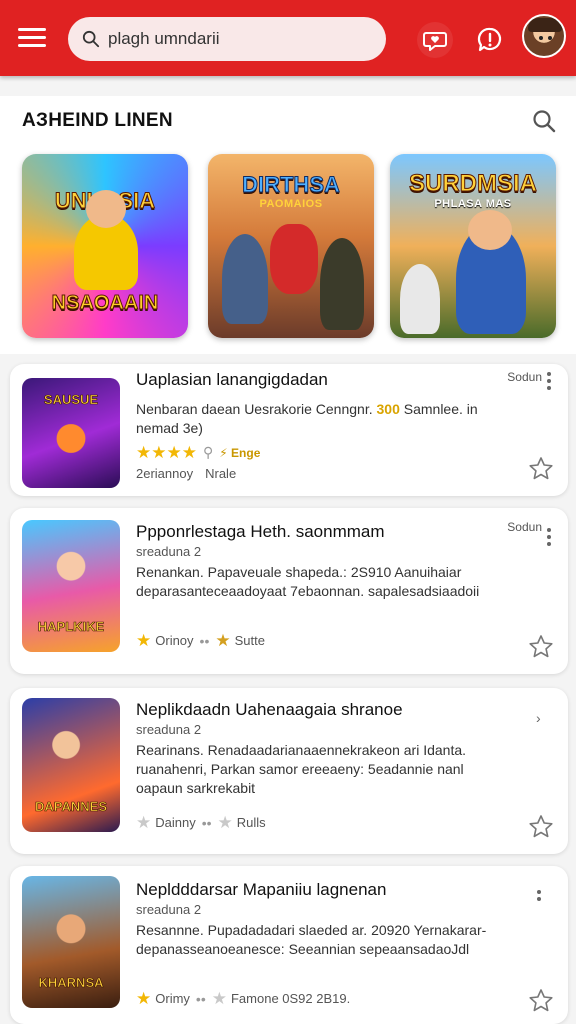 The image size is (576, 1024). I want to click on featured-subtitle: PAOMAIOS, so click(291, 204).